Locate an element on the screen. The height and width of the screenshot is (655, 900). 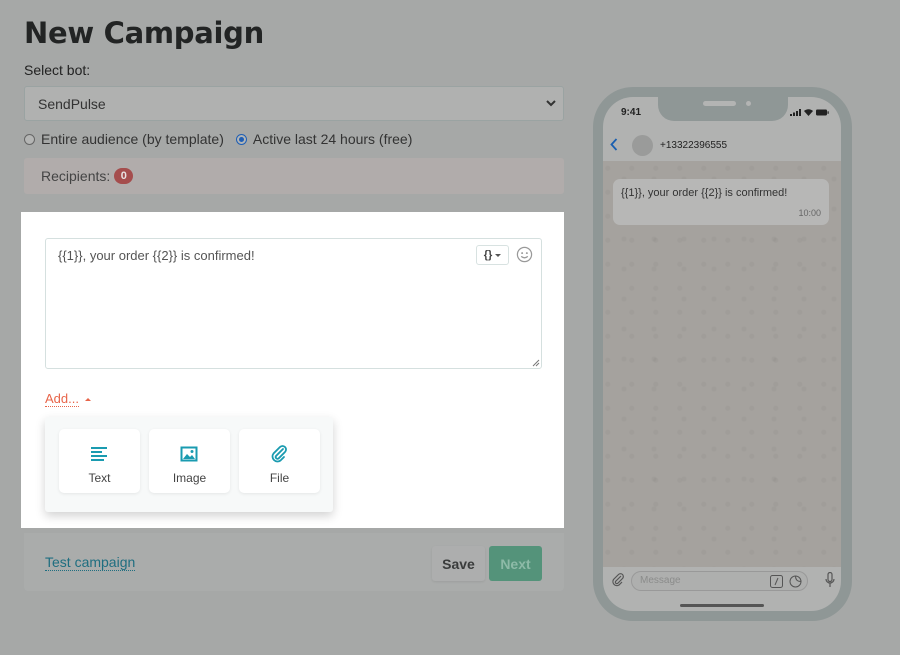
add-text-label: Text is located at coordinates (99, 478).